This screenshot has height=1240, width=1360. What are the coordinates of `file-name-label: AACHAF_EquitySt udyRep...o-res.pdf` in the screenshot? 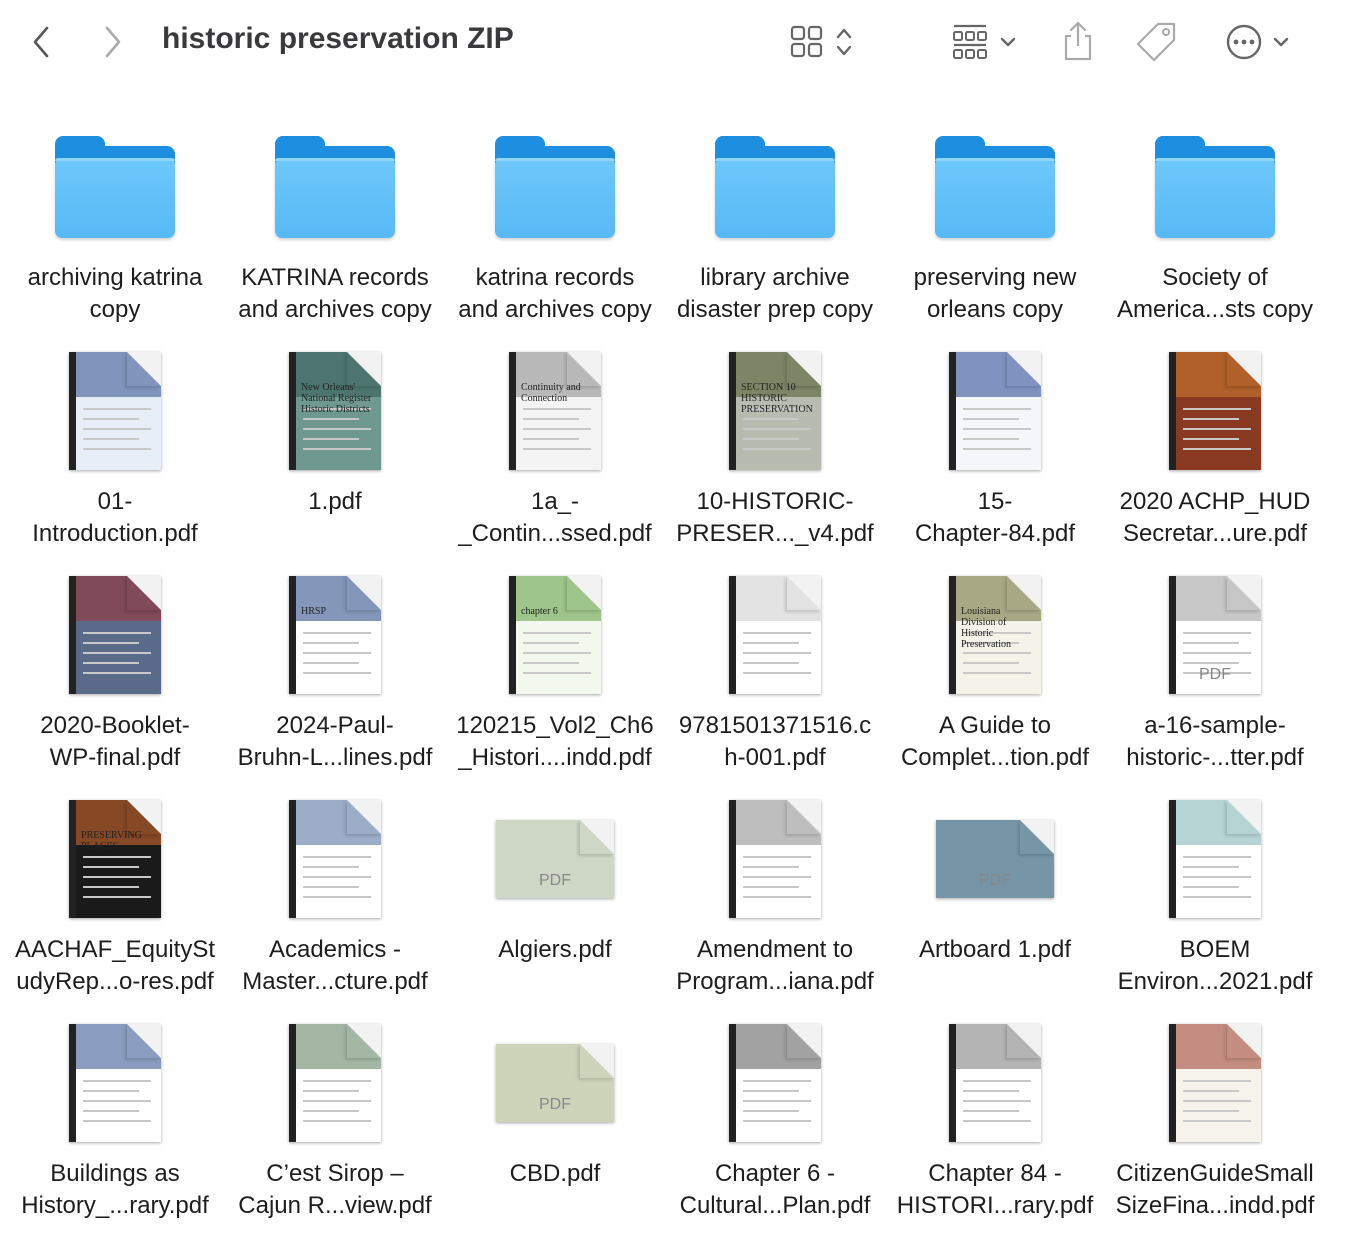 It's located at (115, 965).